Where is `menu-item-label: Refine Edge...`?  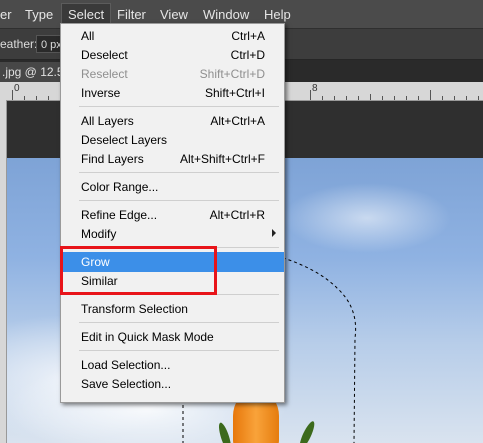
menu-item-label: Refine Edge... is located at coordinates (119, 215).